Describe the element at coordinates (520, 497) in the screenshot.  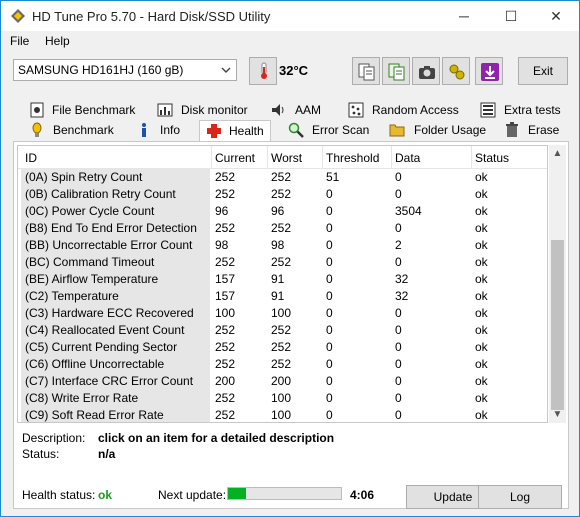
I see `log-button: Log` at that location.